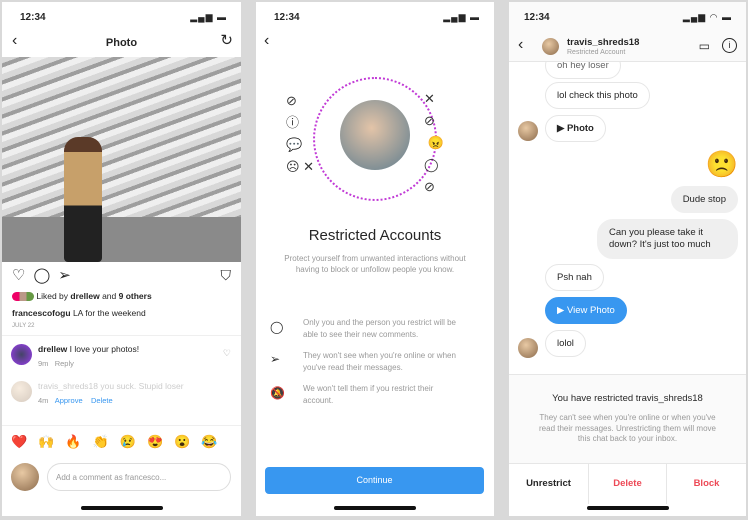 Image resolution: width=748 pixels, height=520 pixels. What do you see at coordinates (78, 441) in the screenshot?
I see `emoji-button: 🔥` at bounding box center [78, 441].